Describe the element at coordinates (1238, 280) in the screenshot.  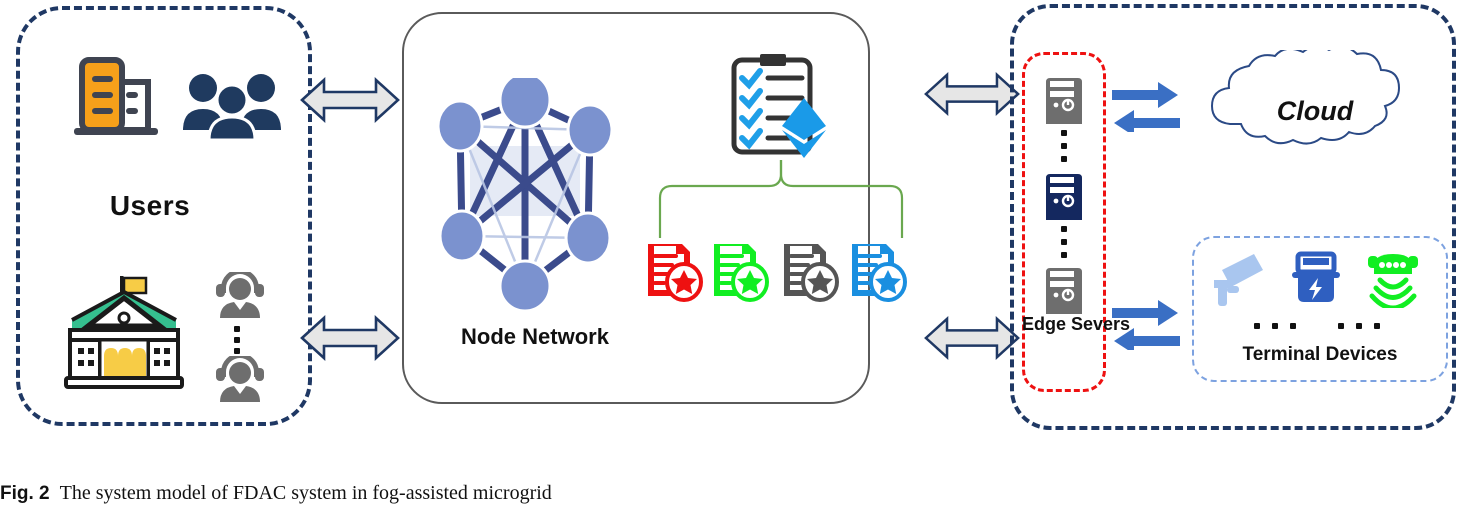
I see `cctv-camera-icon` at that location.